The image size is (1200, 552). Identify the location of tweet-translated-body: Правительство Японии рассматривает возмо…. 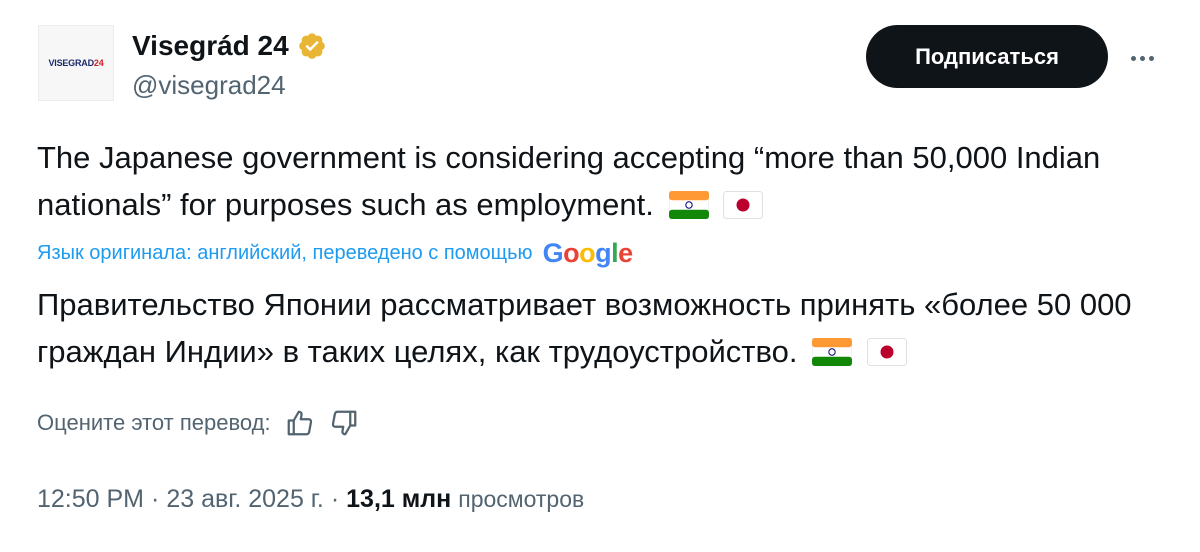
(584, 328).